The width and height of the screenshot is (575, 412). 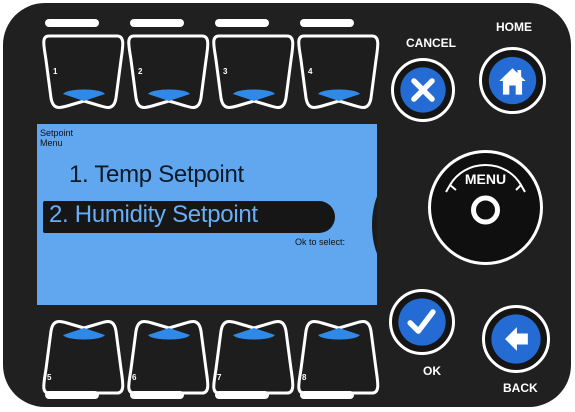 I want to click on soft-key-2-indicator, so click(x=157, y=23).